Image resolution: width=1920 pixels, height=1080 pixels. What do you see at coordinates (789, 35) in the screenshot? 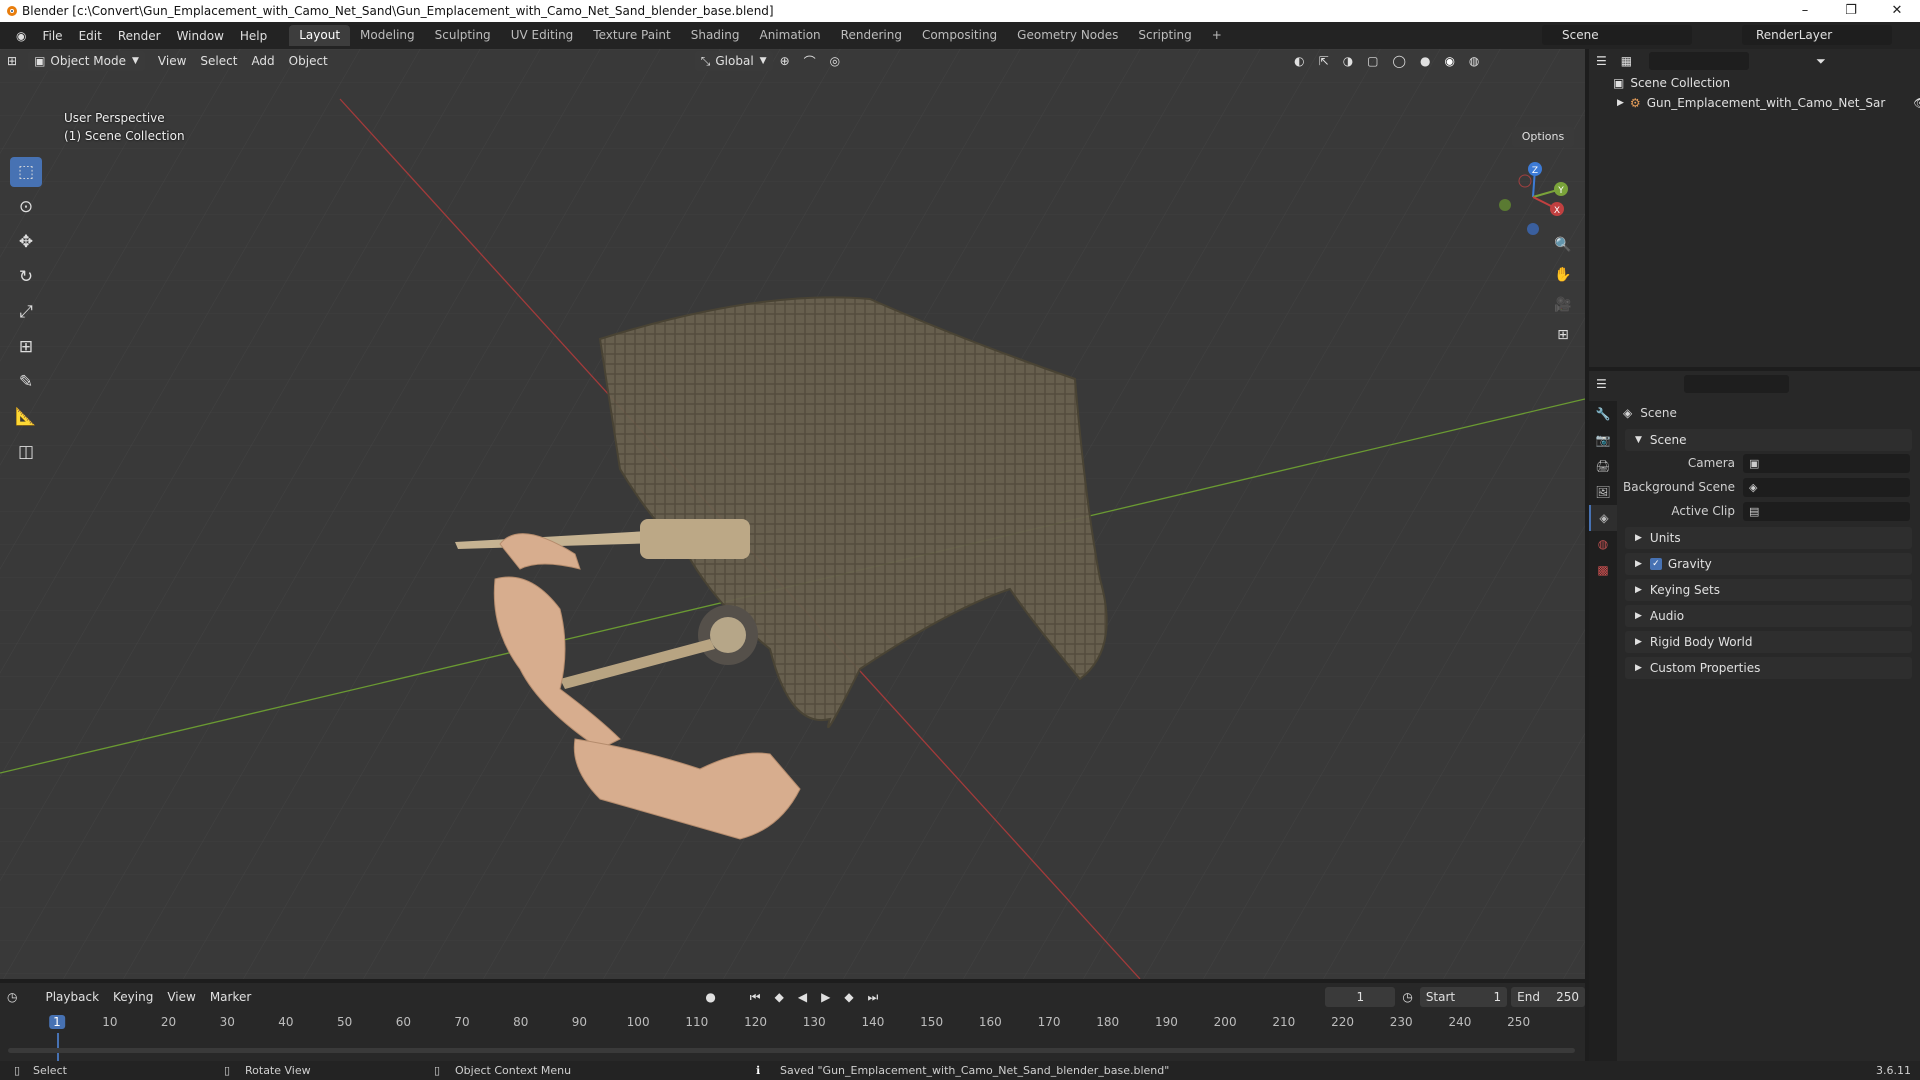
I see `tab-animation: Animation` at bounding box center [789, 35].